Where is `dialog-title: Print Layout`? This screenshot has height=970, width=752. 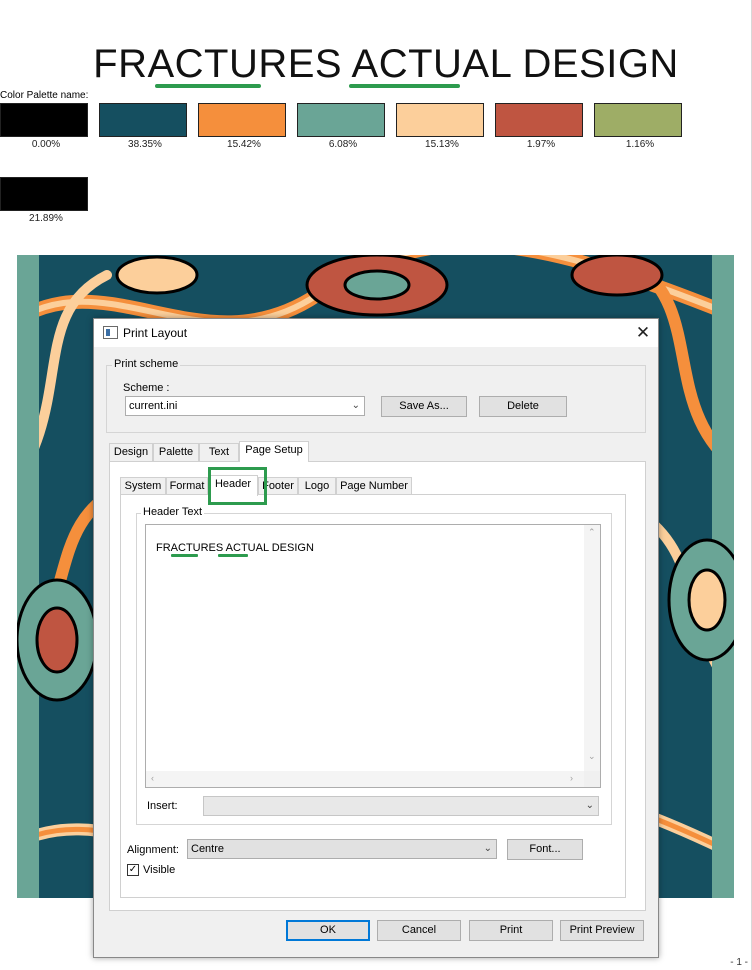
dialog-title: Print Layout is located at coordinates (155, 333).